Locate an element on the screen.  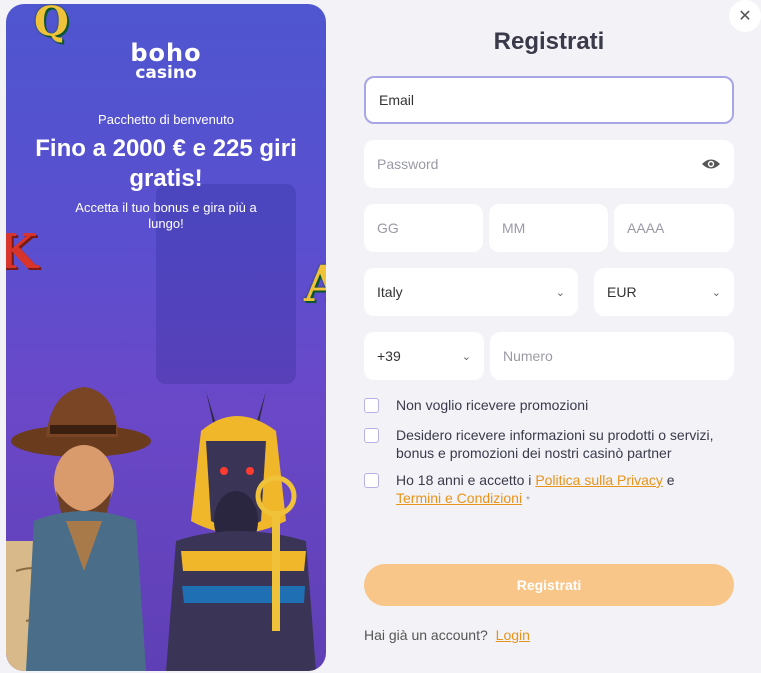
promo-subline: Accetta il tuo bonus e gira più a lungo! is located at coordinates (166, 215).